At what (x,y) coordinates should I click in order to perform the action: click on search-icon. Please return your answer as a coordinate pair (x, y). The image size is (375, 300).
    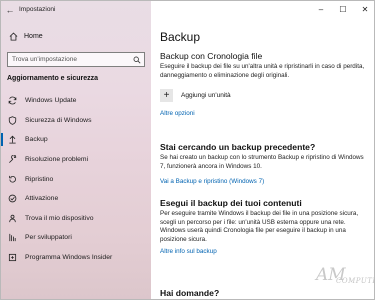
    Looking at the image, I should click on (137, 59).